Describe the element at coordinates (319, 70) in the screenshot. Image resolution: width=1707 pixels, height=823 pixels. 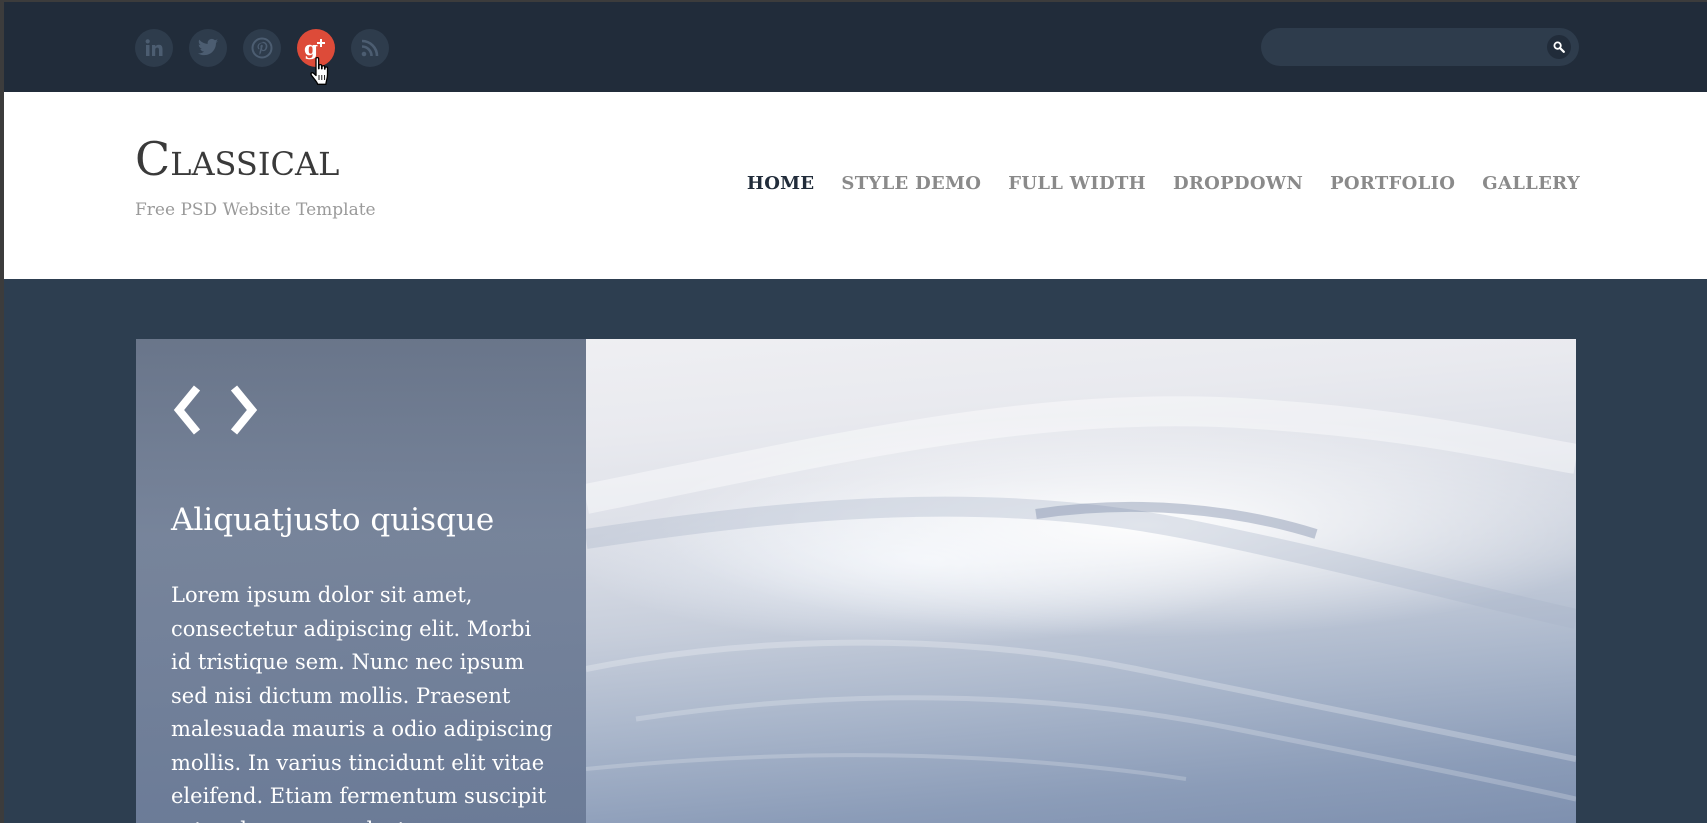
I see `hand-cursor-icon` at that location.